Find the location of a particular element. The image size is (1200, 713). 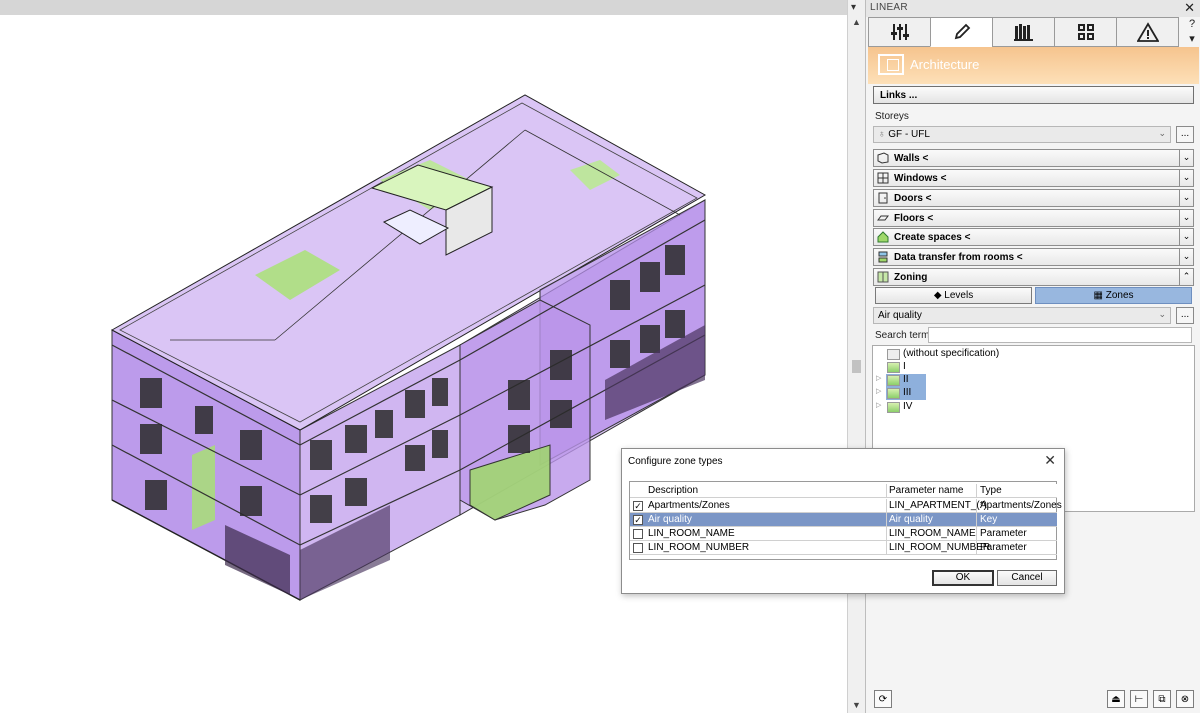

section-zoning: Zoning ⌃ is located at coordinates (1033, 277).